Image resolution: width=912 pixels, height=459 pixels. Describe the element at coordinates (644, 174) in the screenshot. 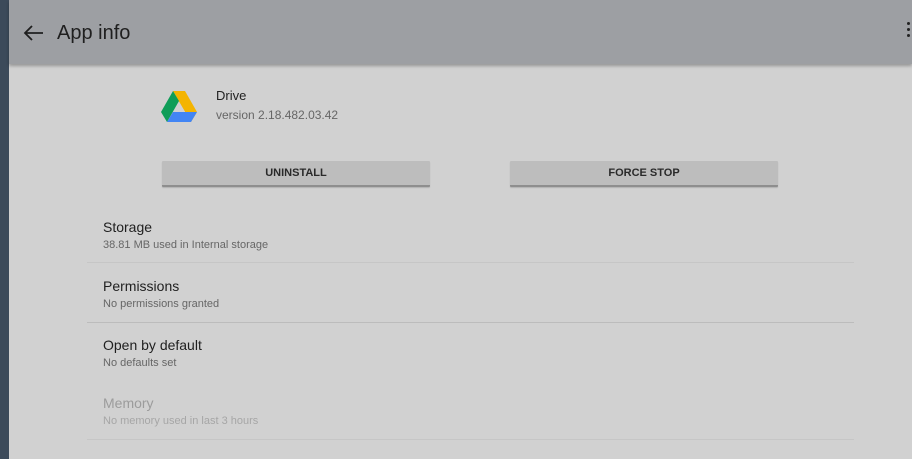

I see `force-stop-button: FORCE STOP` at that location.